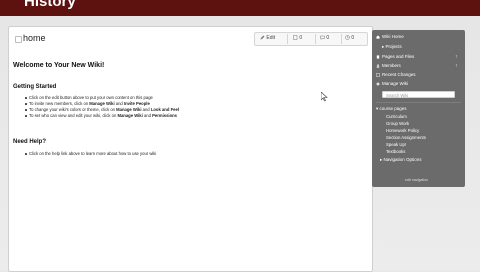 This screenshot has width=480, height=272. Describe the element at coordinates (456, 57) in the screenshot. I see `add-page-icon: ↑` at that location.